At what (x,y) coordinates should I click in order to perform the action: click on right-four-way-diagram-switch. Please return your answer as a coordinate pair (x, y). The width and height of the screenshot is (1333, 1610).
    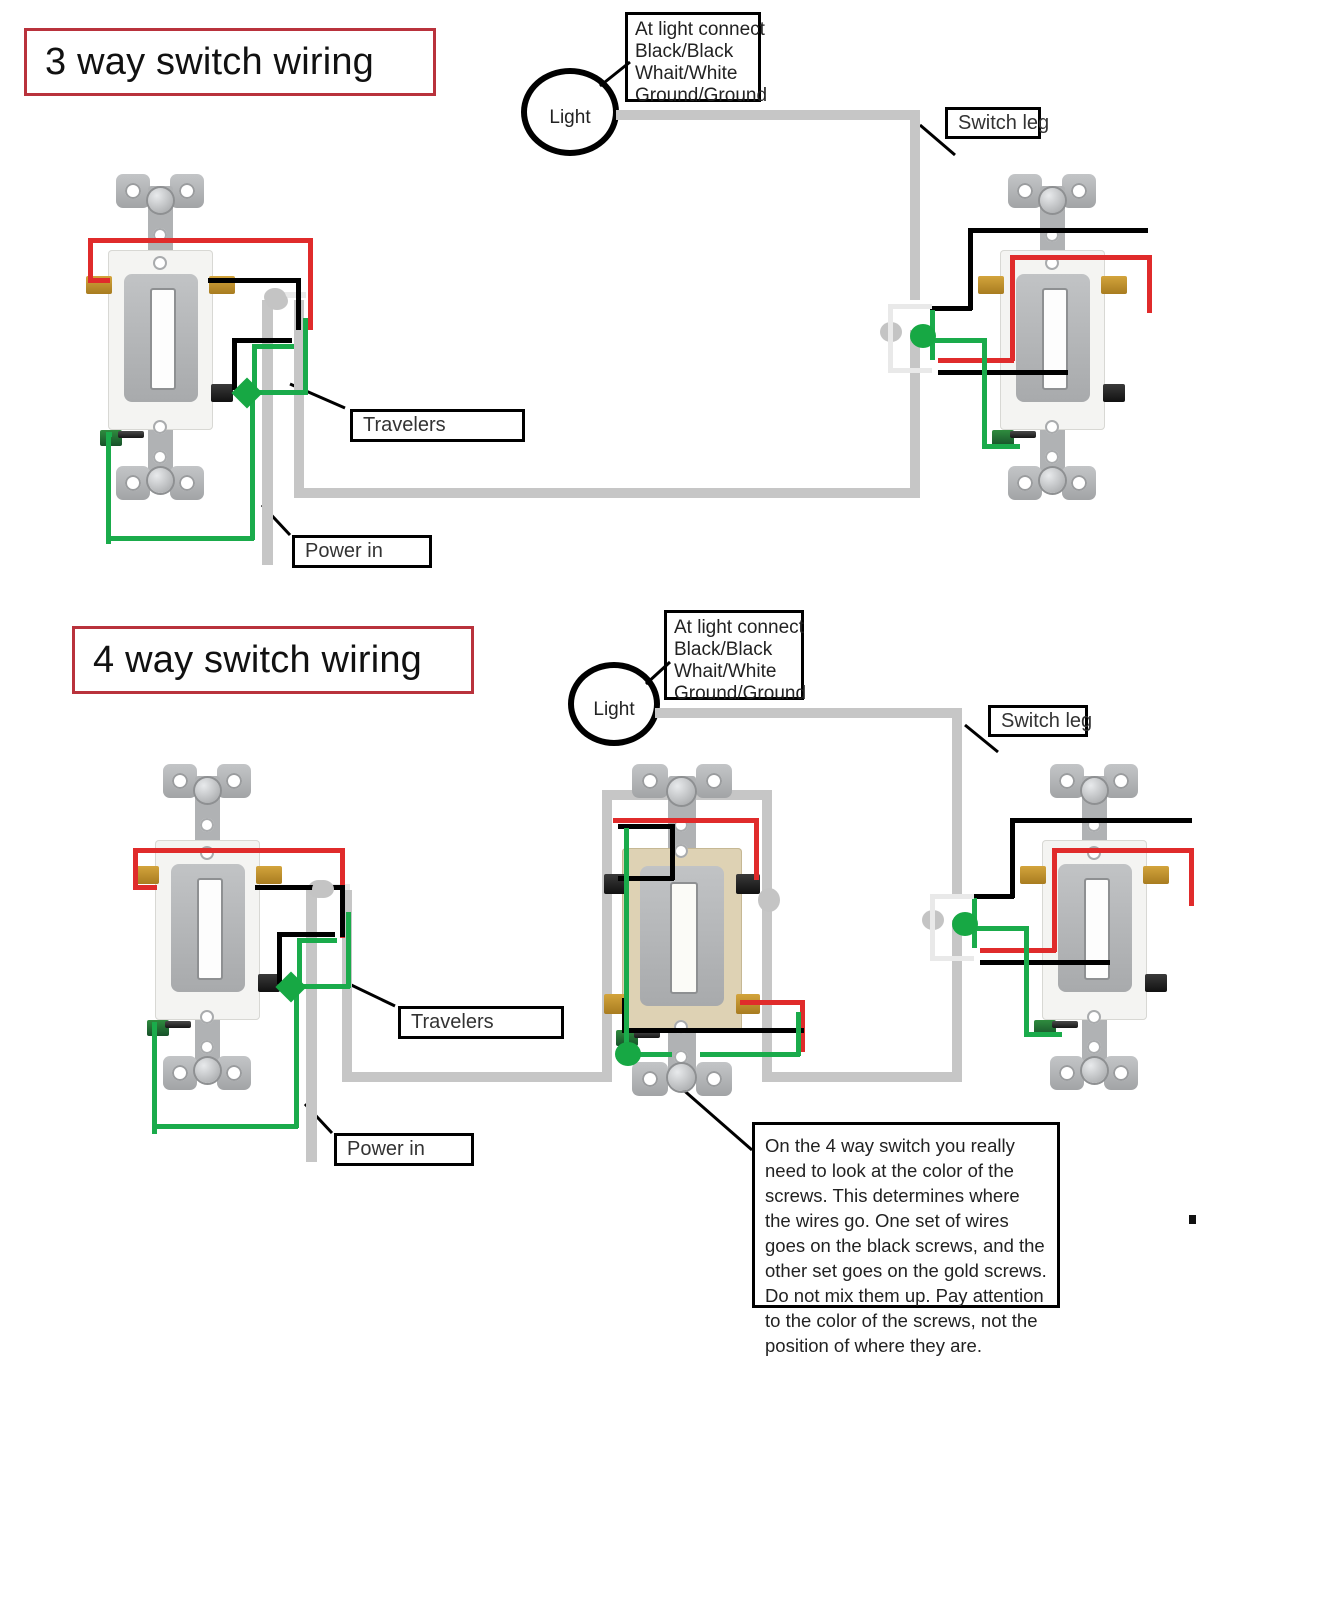
    Looking at the image, I should click on (1094, 927).